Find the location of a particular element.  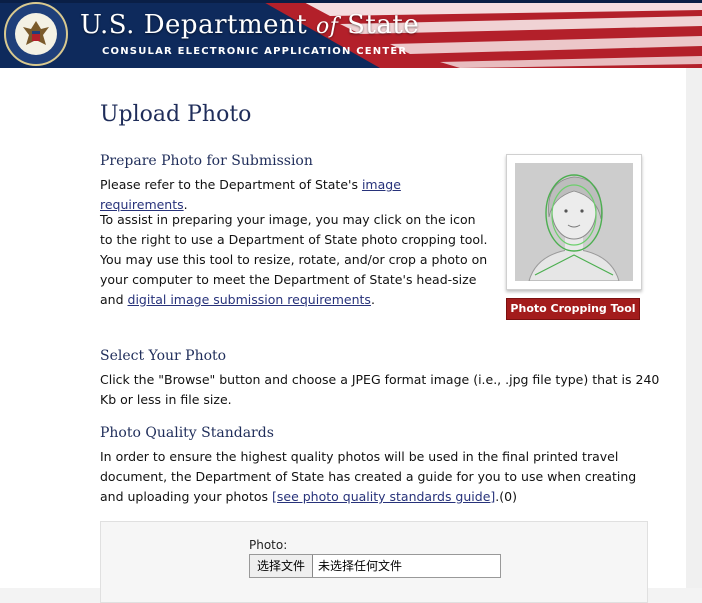

photo-cropping-tool-image is located at coordinates (574, 222).